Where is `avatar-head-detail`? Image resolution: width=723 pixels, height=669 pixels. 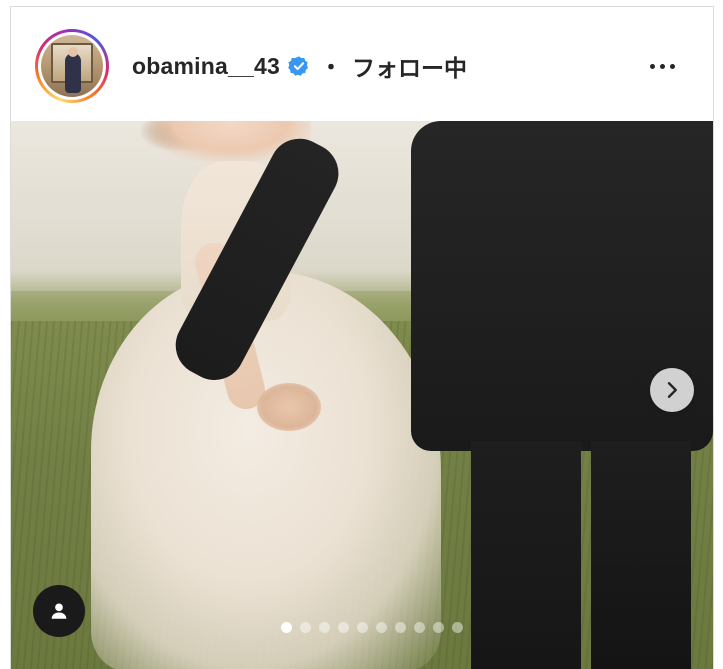
avatar-head-detail is located at coordinates (73, 52).